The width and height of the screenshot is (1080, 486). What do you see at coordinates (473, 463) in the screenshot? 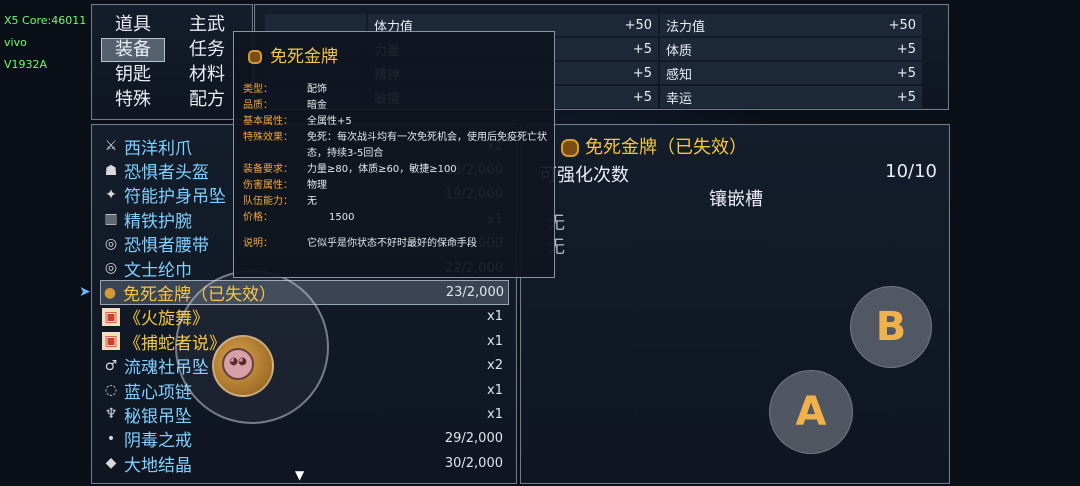
I see `item-count: 30/2,000` at bounding box center [473, 463].